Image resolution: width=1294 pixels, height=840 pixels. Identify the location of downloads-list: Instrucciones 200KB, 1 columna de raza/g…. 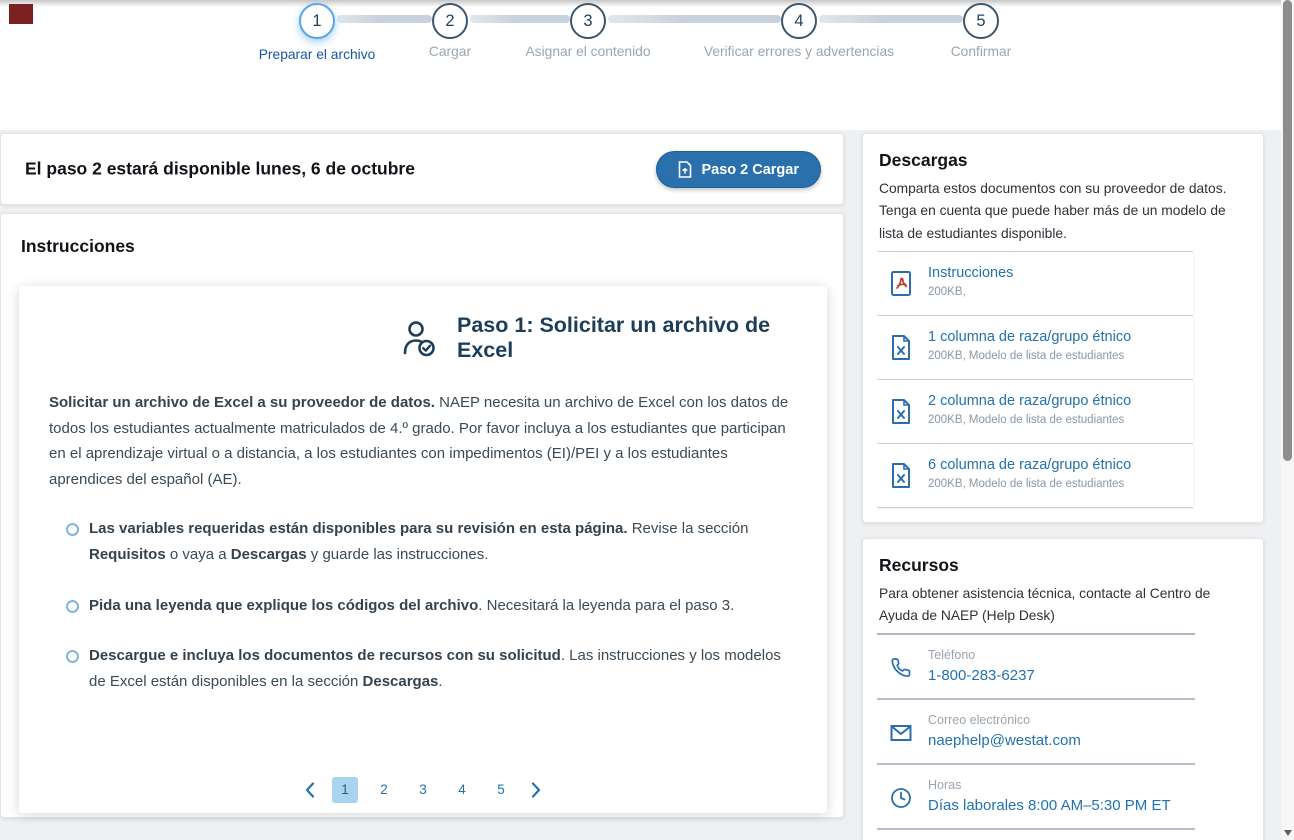
(1035, 379).